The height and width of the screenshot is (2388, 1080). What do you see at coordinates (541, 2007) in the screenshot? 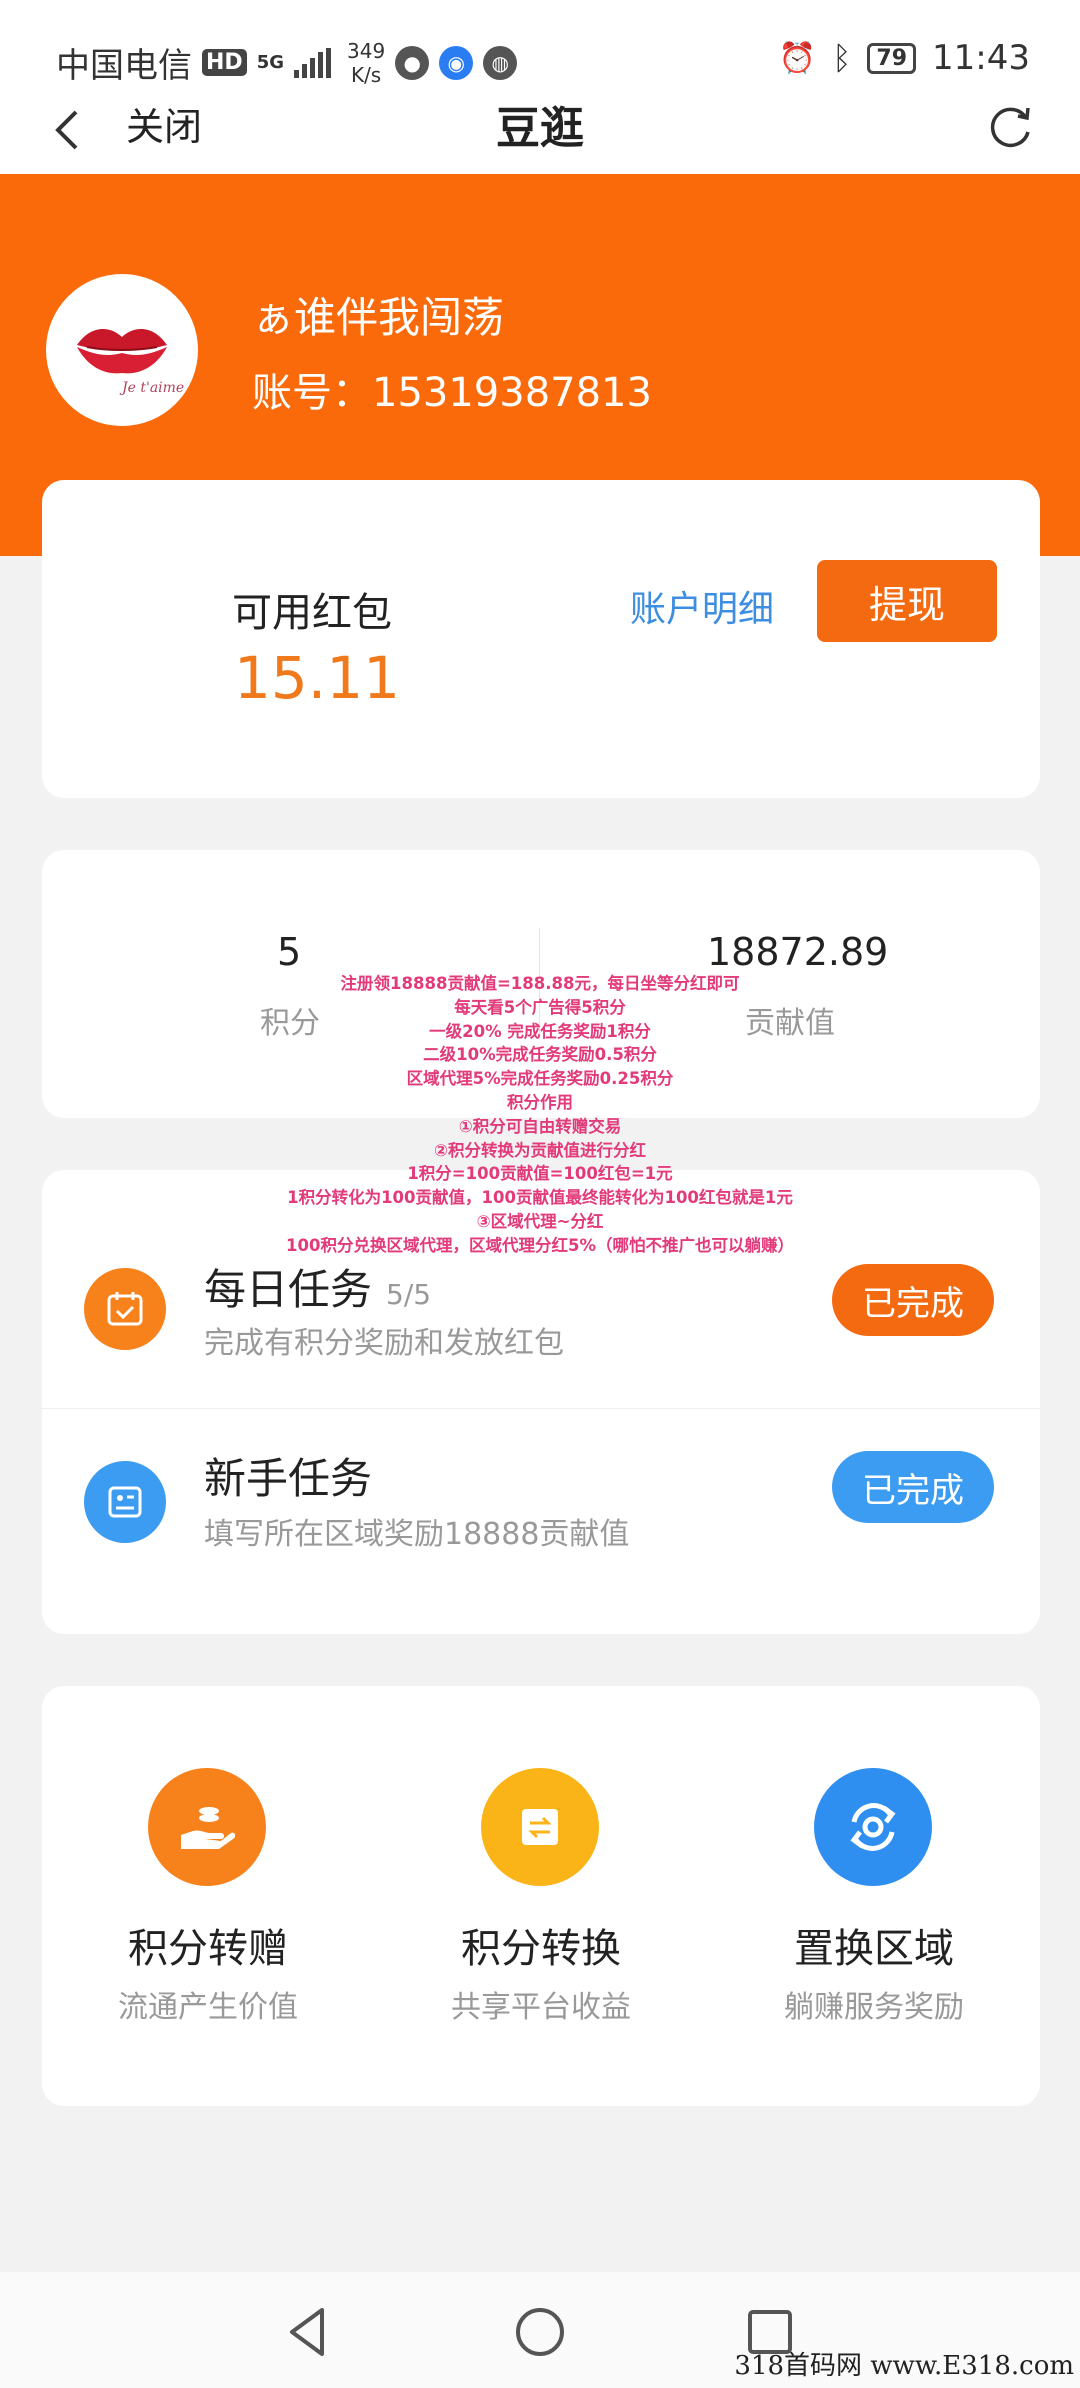
I see `points-convert-desc: 共享平台收益` at bounding box center [541, 2007].